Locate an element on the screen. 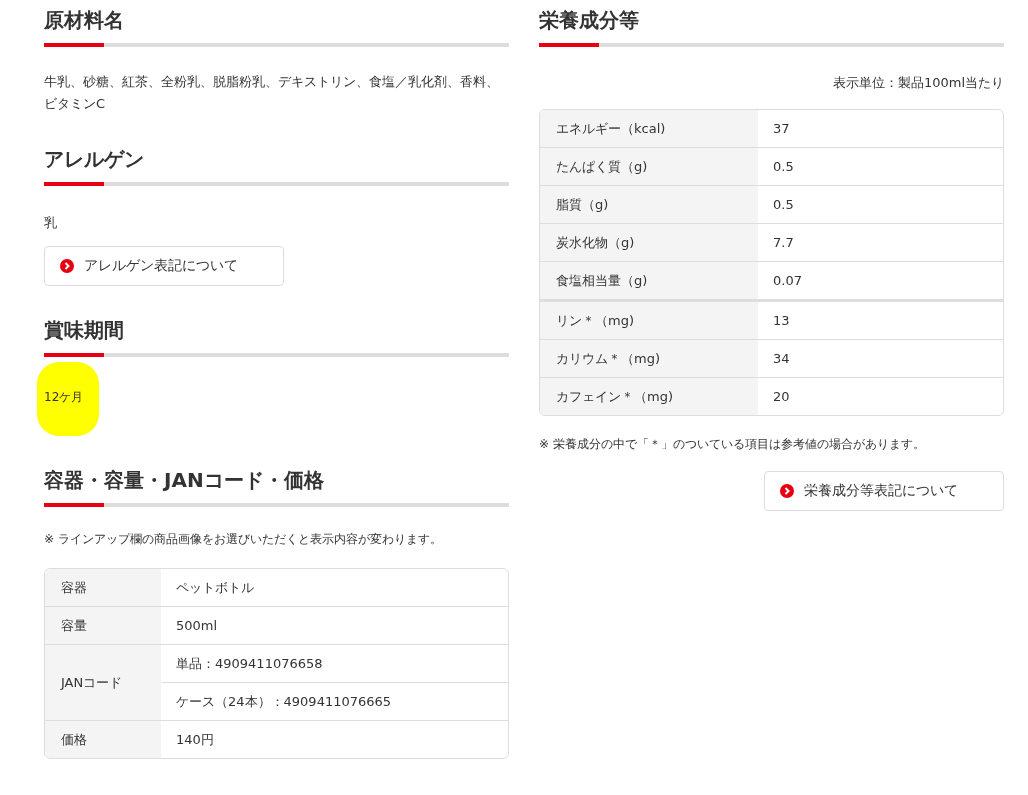 This screenshot has height=795, width=1028. allergen-text: 乳 is located at coordinates (51, 223).